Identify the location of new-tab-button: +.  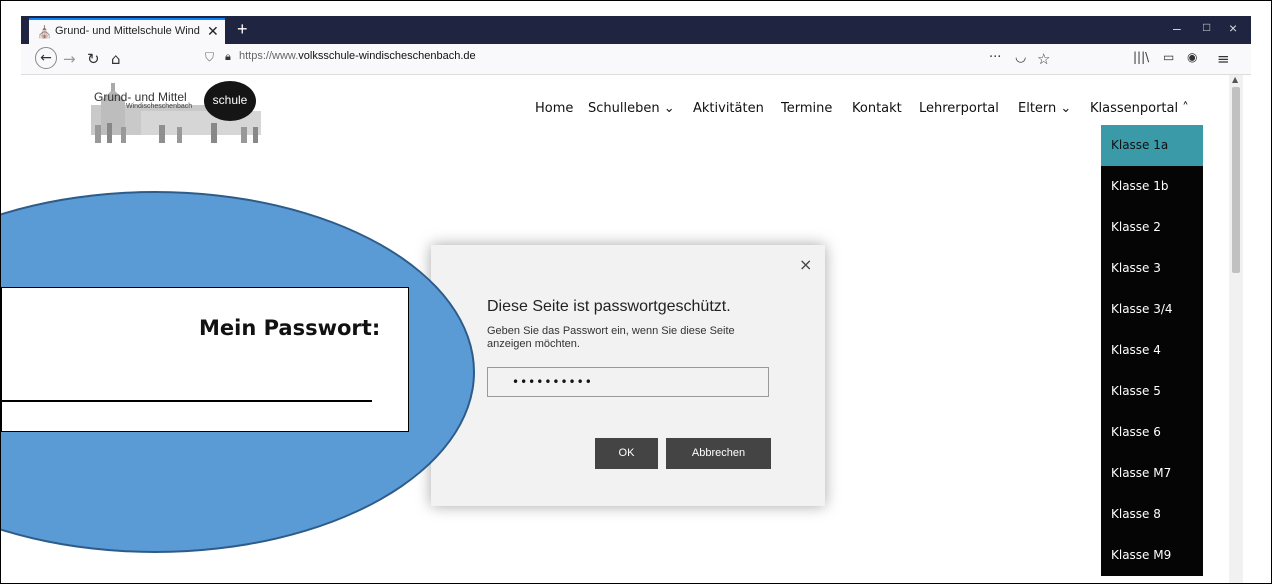
(242, 29).